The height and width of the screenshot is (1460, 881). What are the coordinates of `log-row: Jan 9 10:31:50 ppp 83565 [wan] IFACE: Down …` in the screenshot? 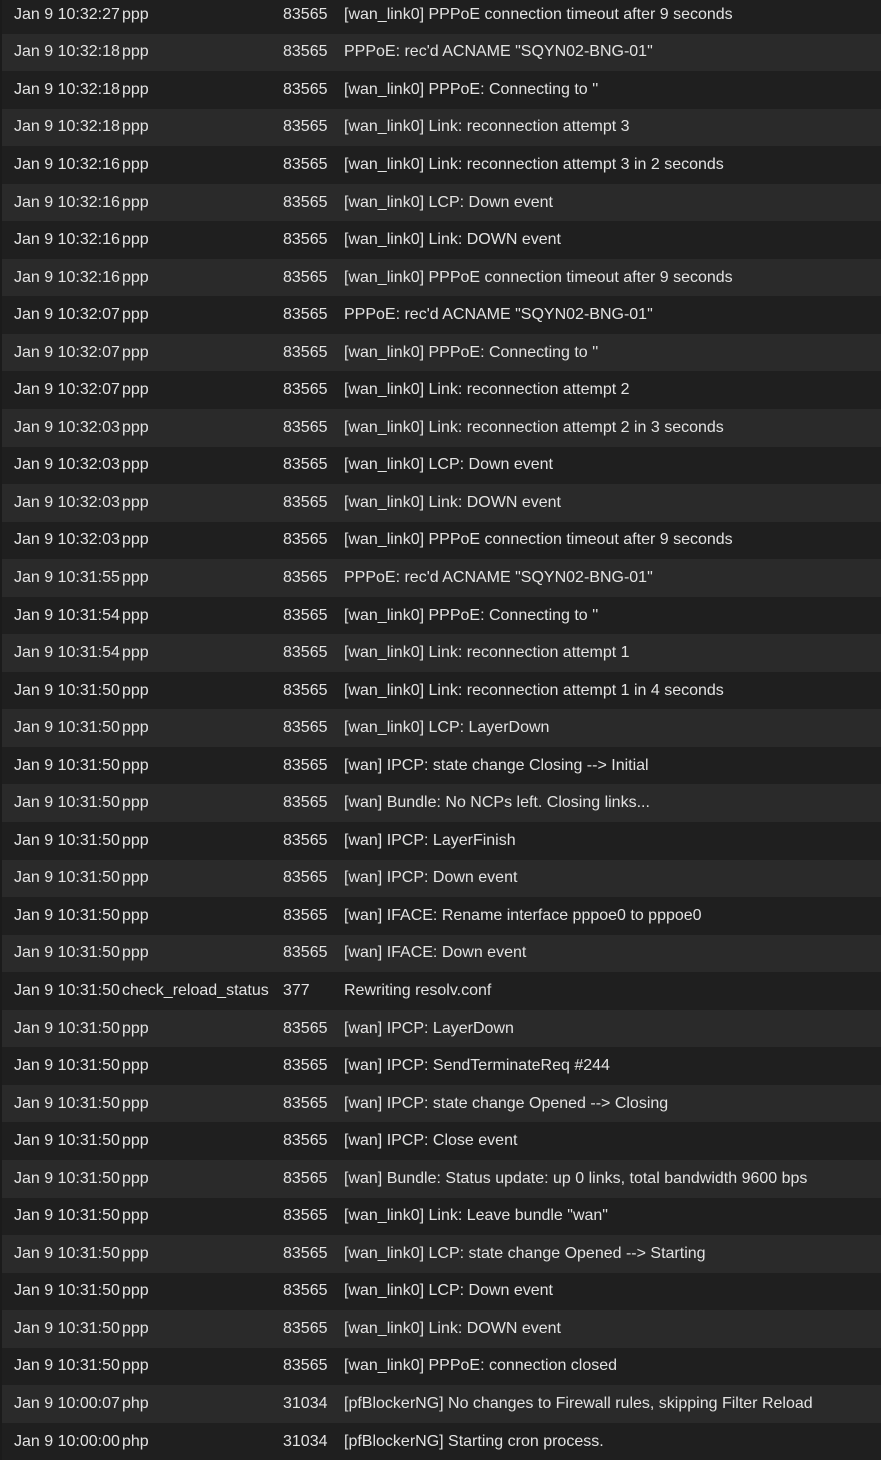 It's located at (441, 953).